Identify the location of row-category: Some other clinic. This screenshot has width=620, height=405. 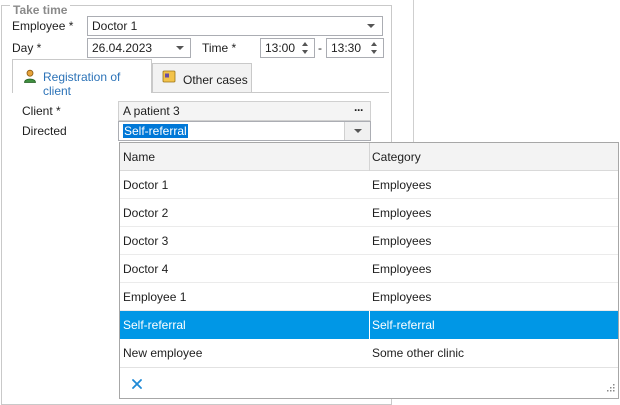
(418, 353).